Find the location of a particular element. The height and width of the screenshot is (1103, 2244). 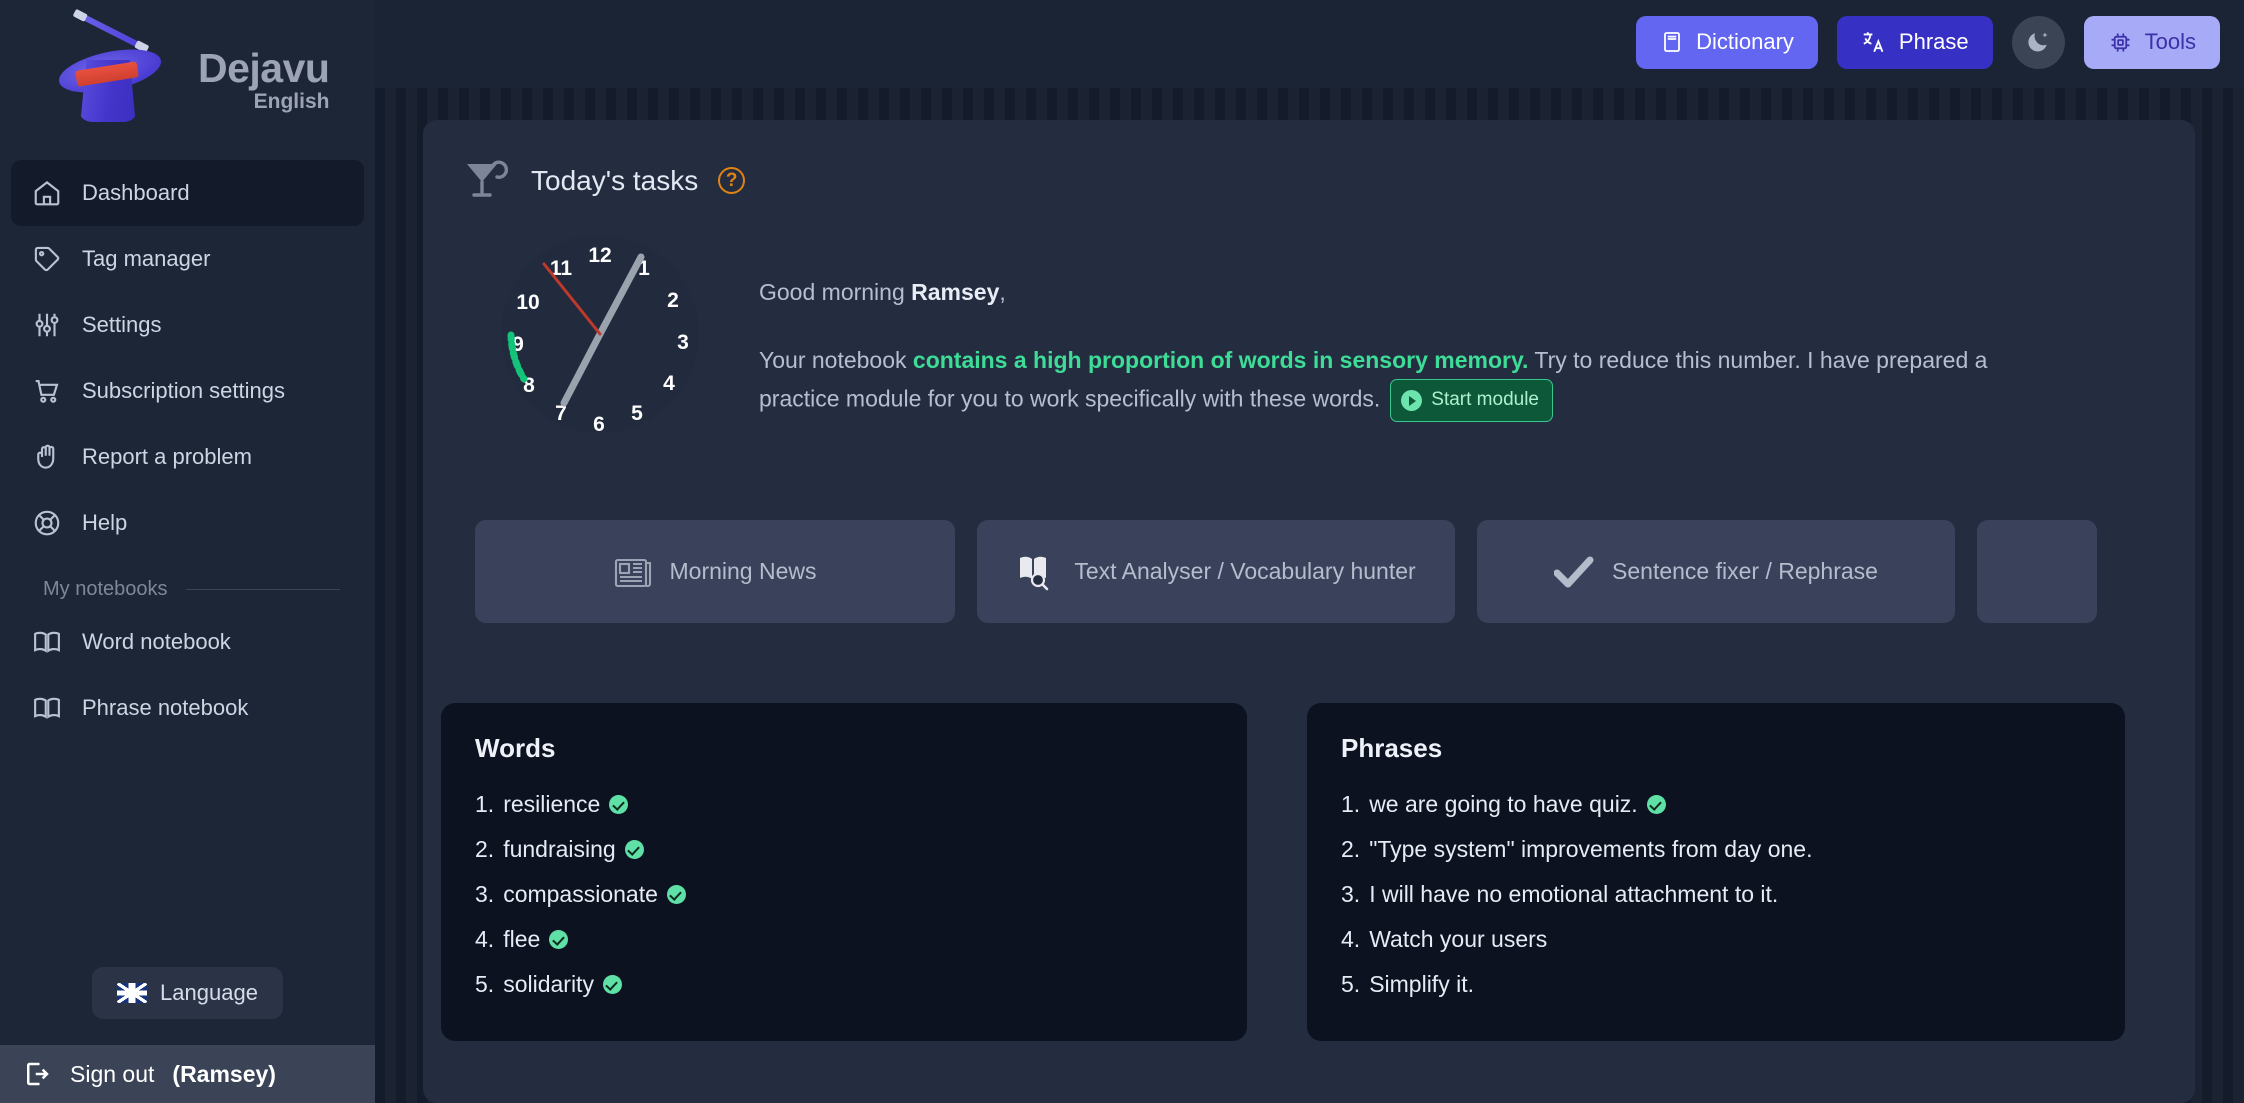

svg-text: 6 is located at coordinates (599, 424).